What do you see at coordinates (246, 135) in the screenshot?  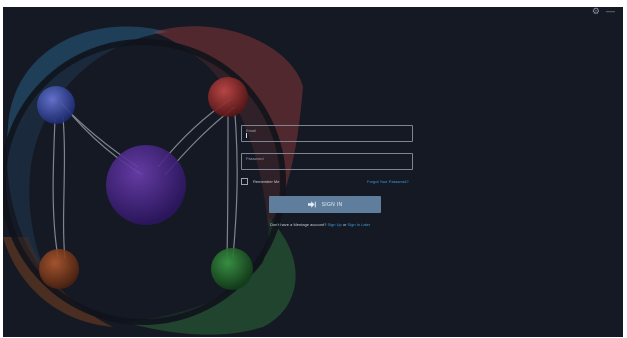 I see `text-caret` at bounding box center [246, 135].